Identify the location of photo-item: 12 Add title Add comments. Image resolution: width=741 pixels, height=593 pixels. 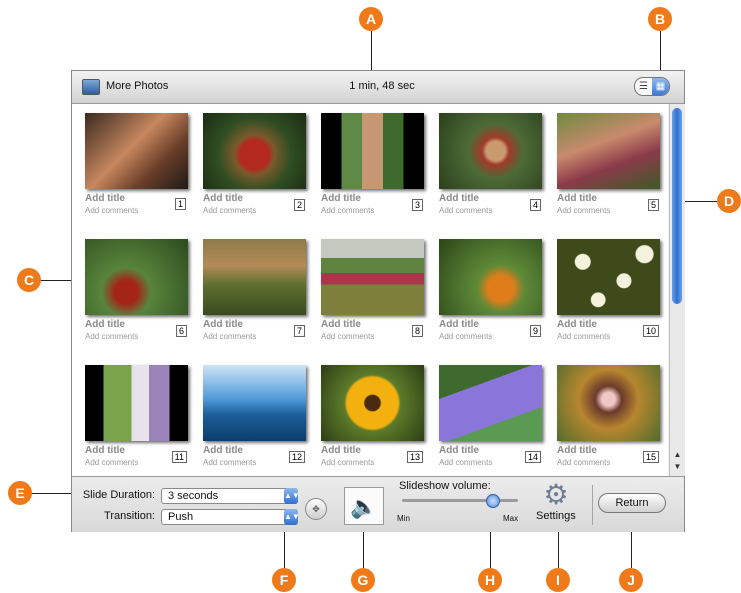
(255, 416).